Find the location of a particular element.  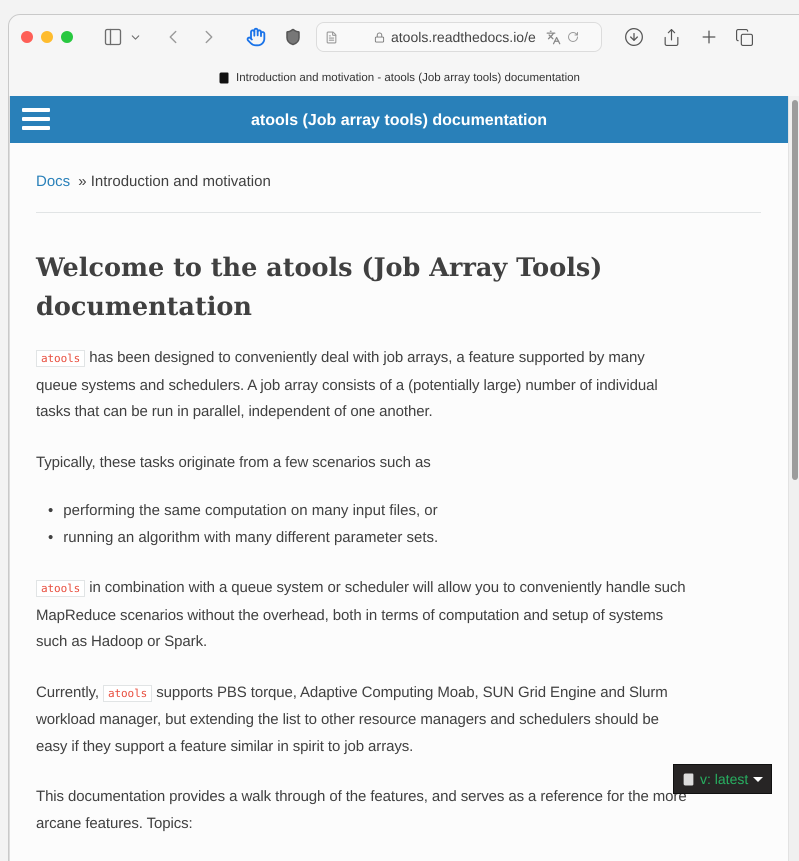

list-item: running an algorithm with many different parameter sets. is located at coordinates (250, 538).